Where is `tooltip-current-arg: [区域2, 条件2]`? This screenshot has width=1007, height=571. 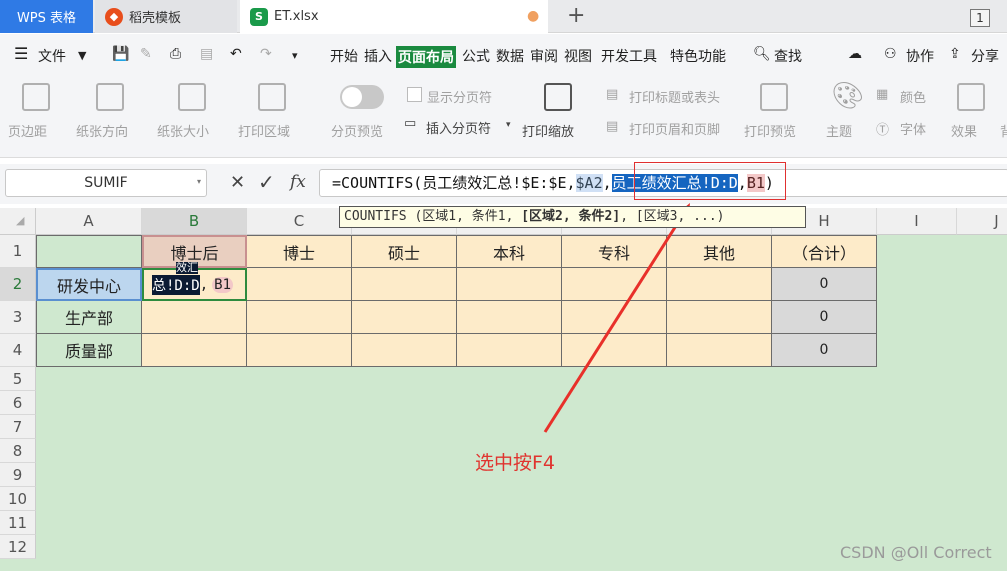 tooltip-current-arg: [区域2, 条件2] is located at coordinates (571, 216).